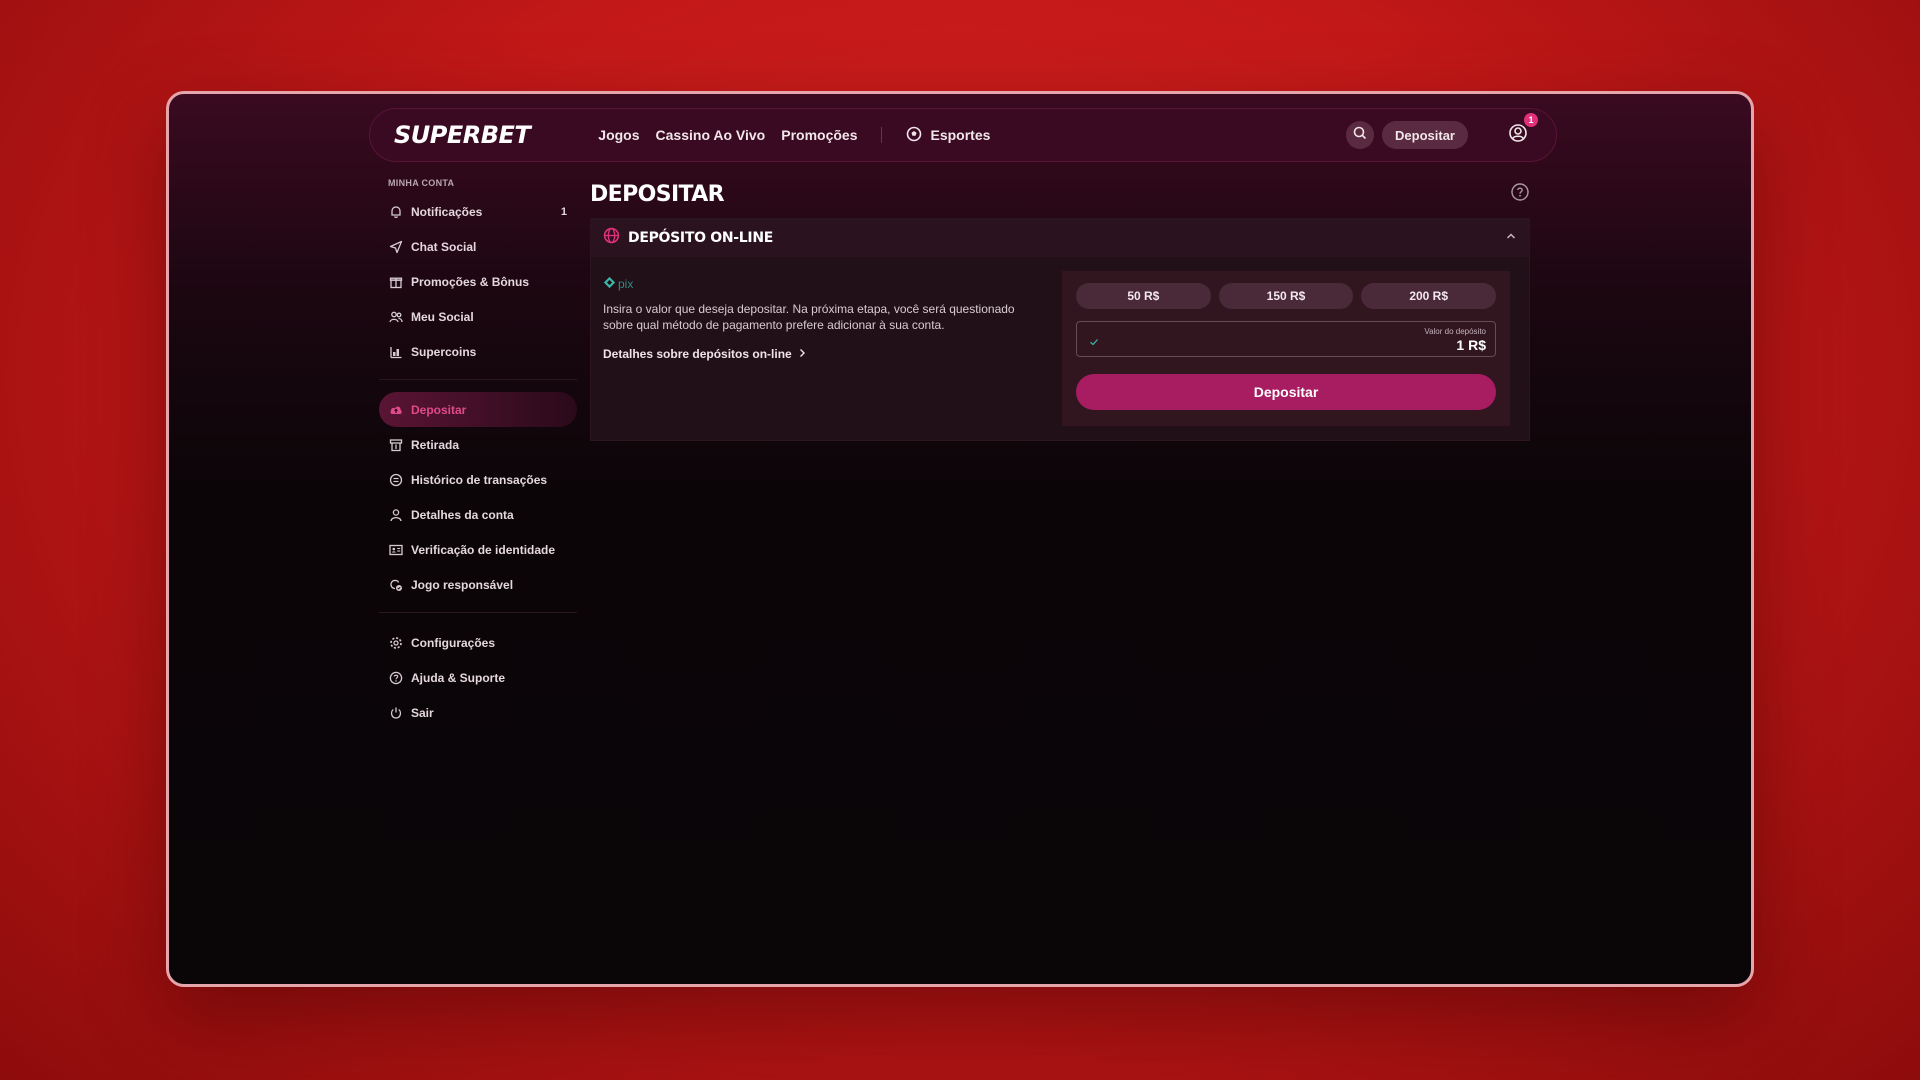  I want to click on nav-promocoes: Promoções, so click(819, 135).